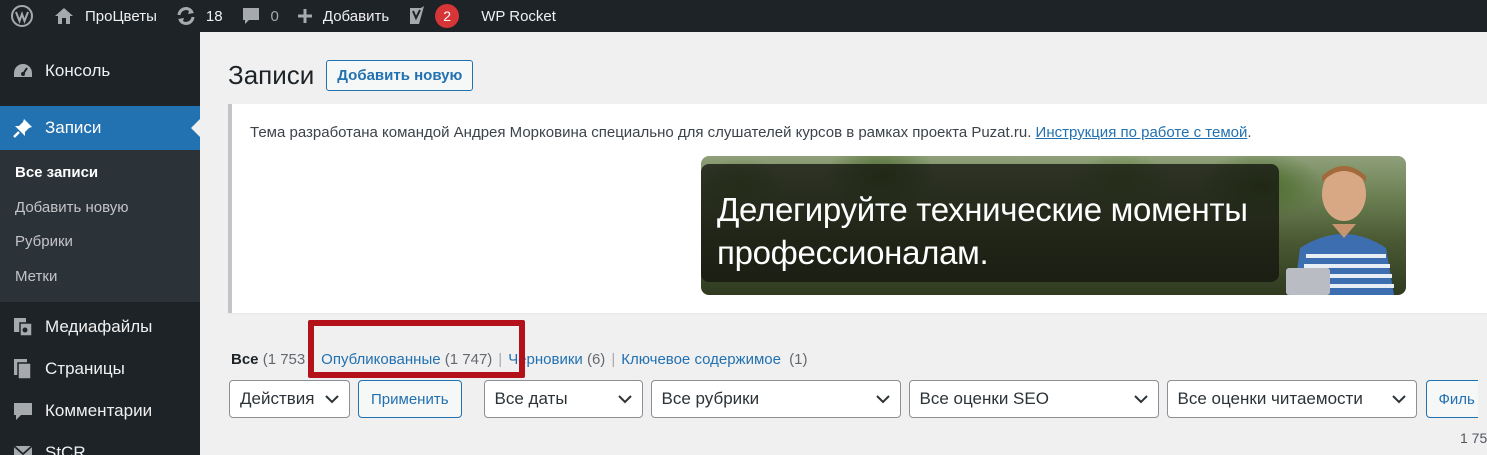 The height and width of the screenshot is (455, 1487). I want to click on mail-icon, so click(23, 448).